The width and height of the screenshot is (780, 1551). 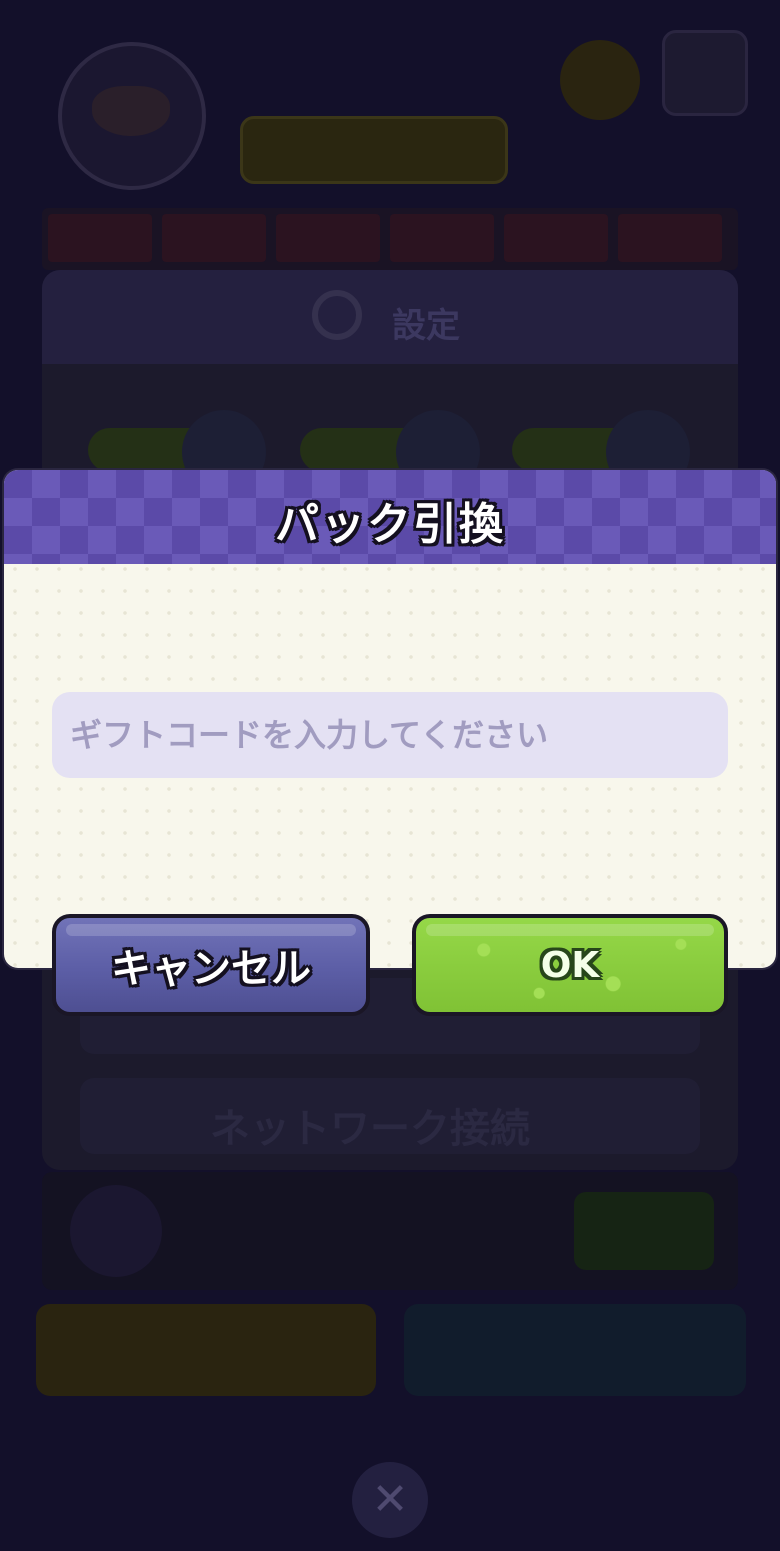 What do you see at coordinates (390, 735) in the screenshot?
I see `gift-code-input` at bounding box center [390, 735].